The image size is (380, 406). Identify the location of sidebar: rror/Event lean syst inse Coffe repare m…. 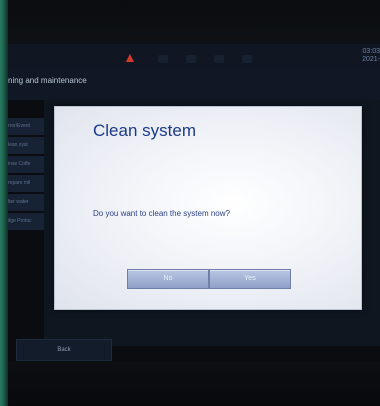
(26, 175).